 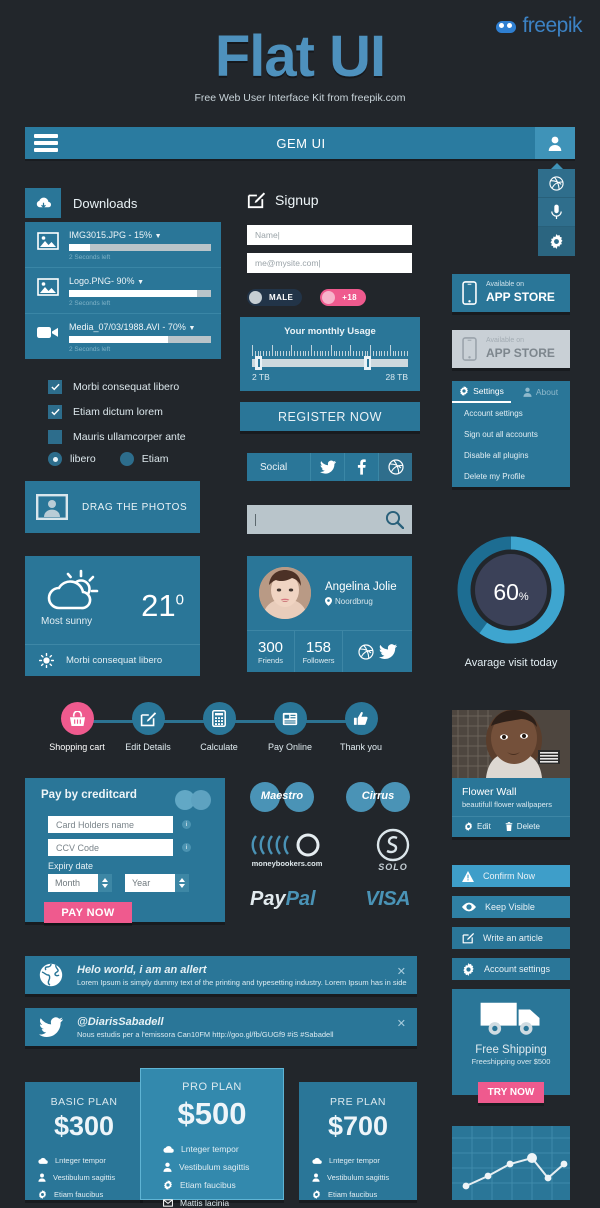 What do you see at coordinates (110, 847) in the screenshot?
I see `ccv-input: CCV Code` at bounding box center [110, 847].